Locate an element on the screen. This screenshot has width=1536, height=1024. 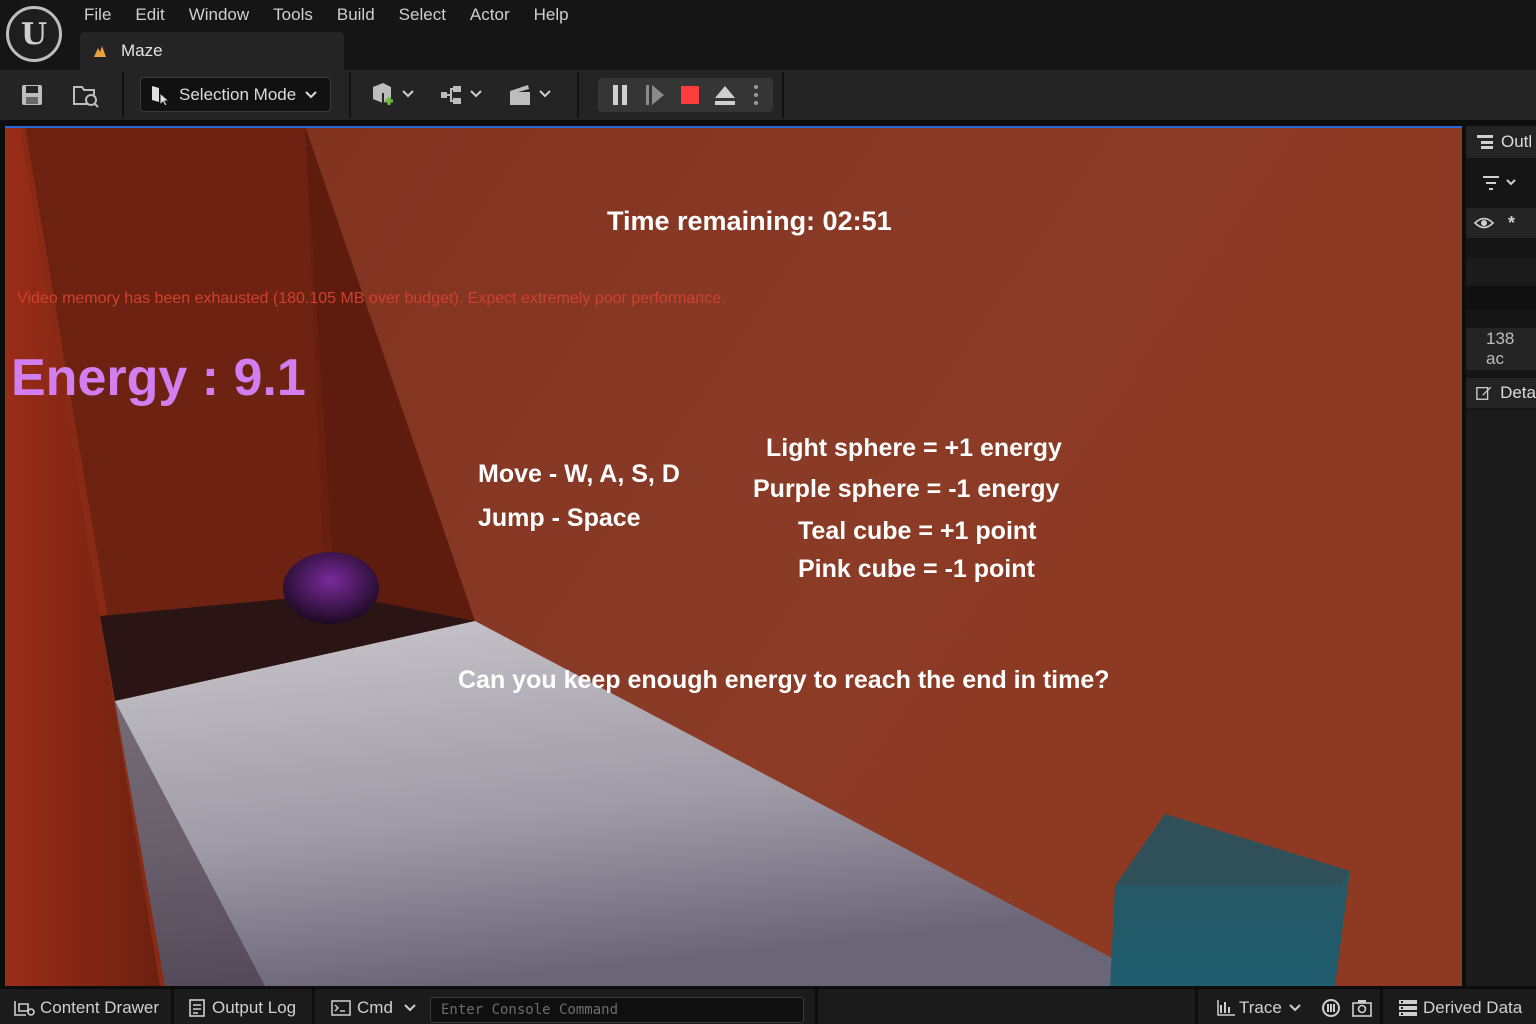
actor-count-bar: 138 ac is located at coordinates (1501, 349).